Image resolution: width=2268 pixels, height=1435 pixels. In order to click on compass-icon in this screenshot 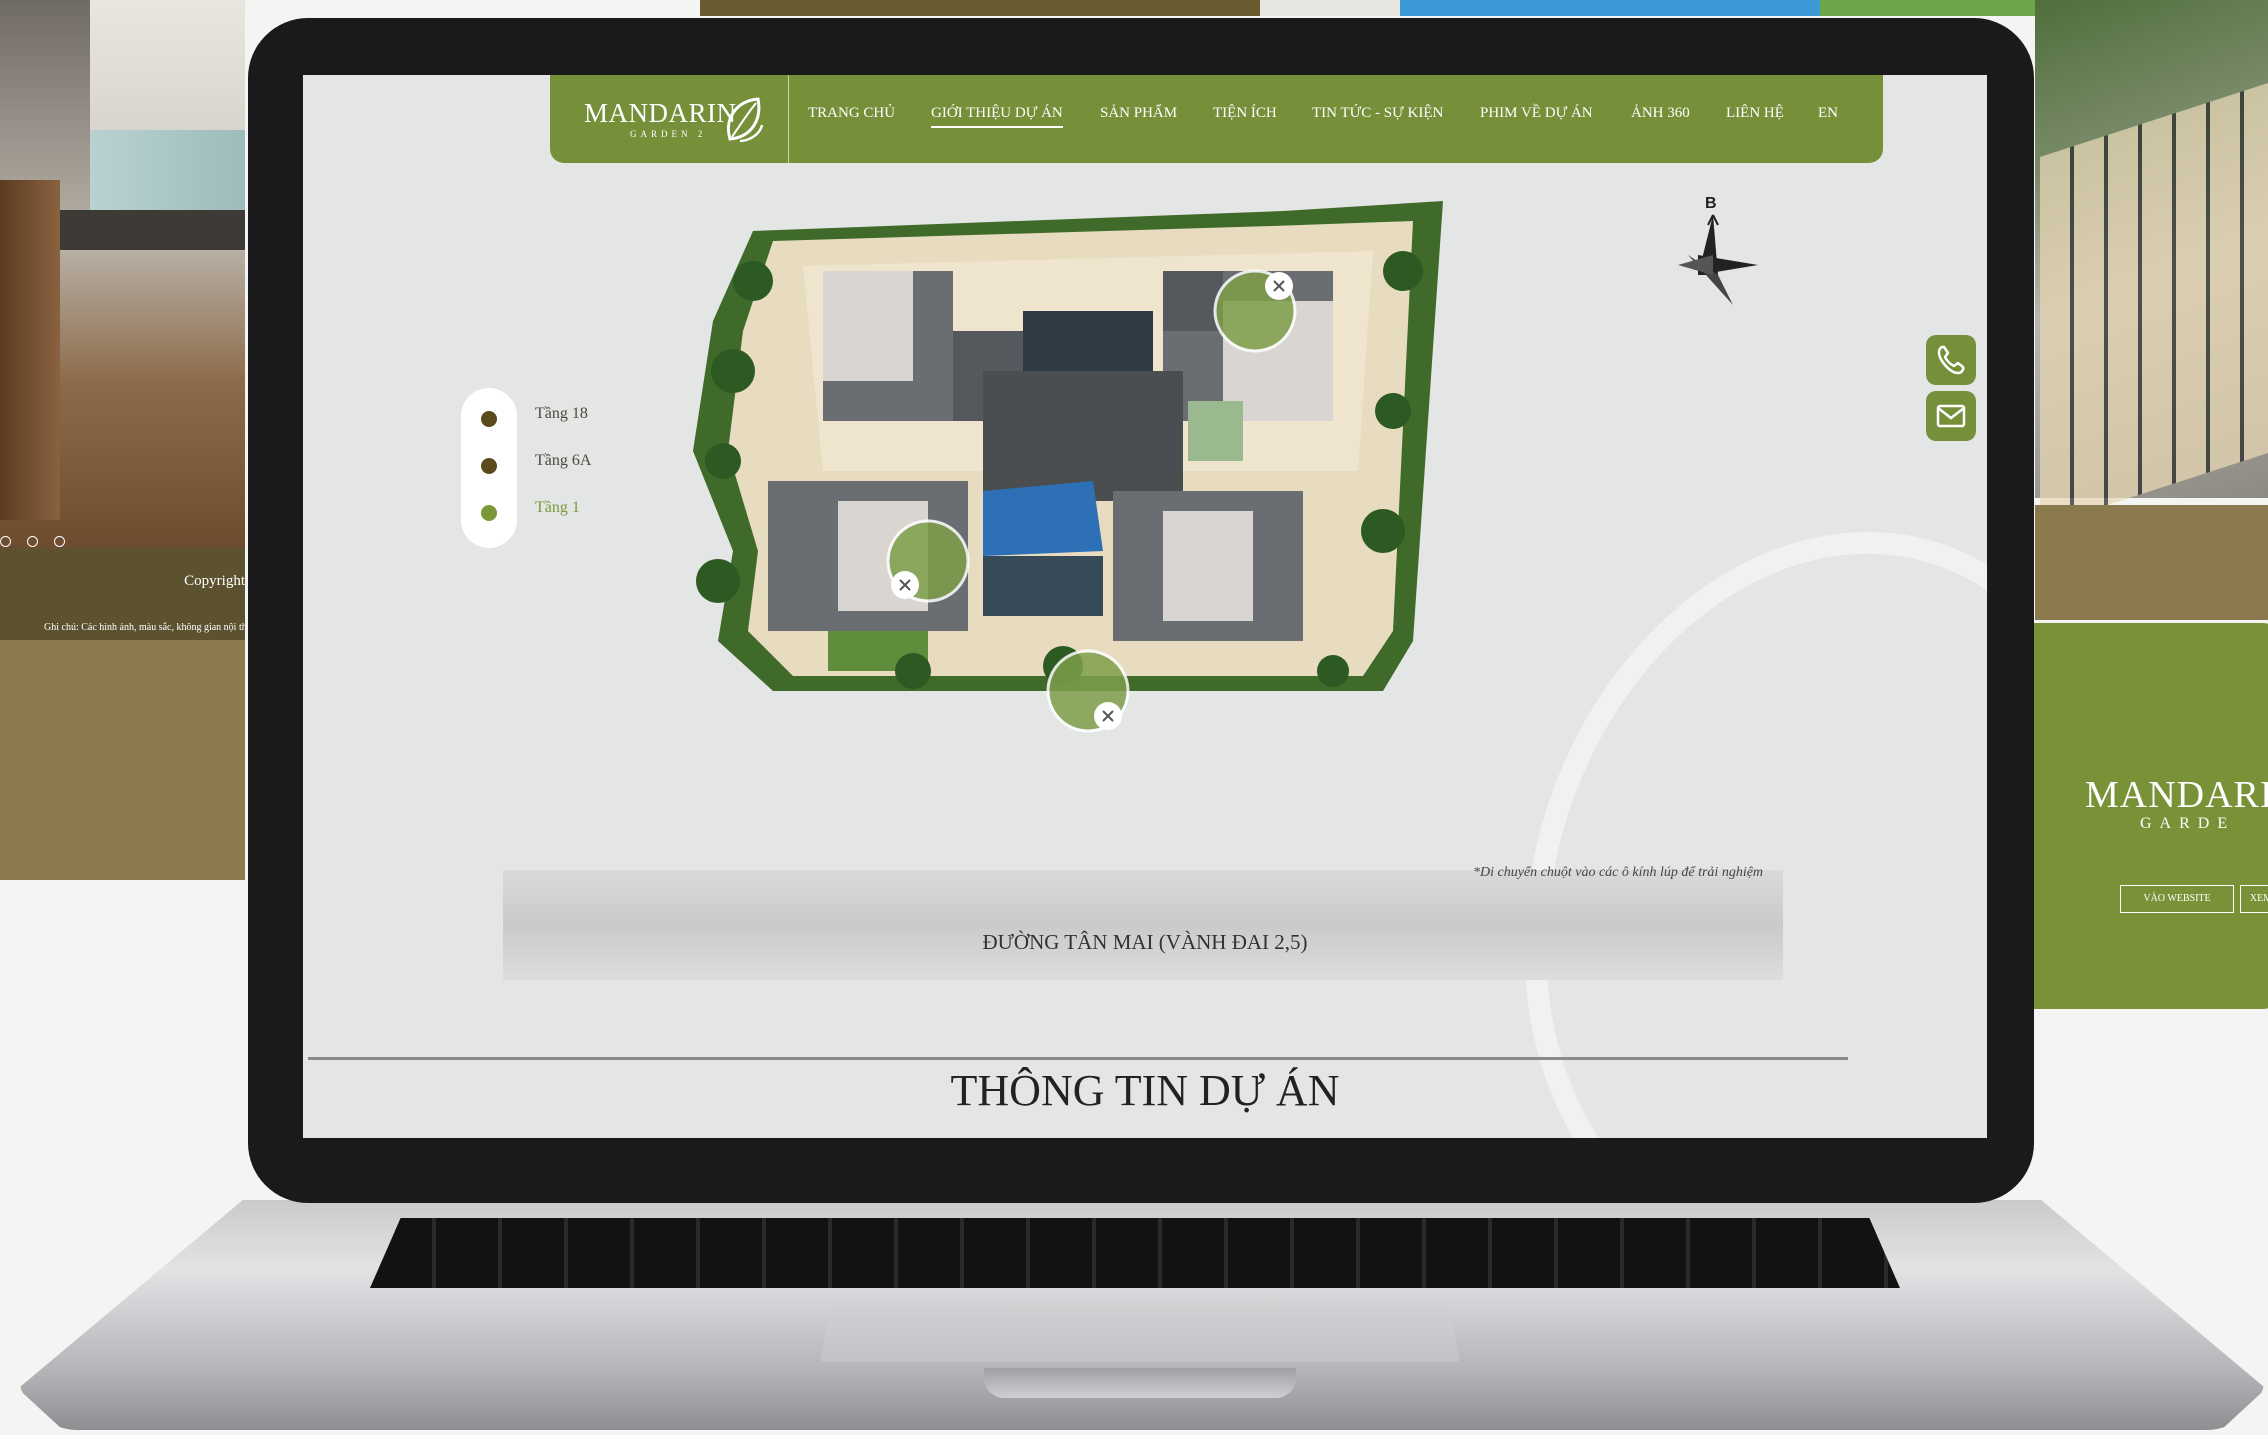, I will do `click(1718, 259)`.